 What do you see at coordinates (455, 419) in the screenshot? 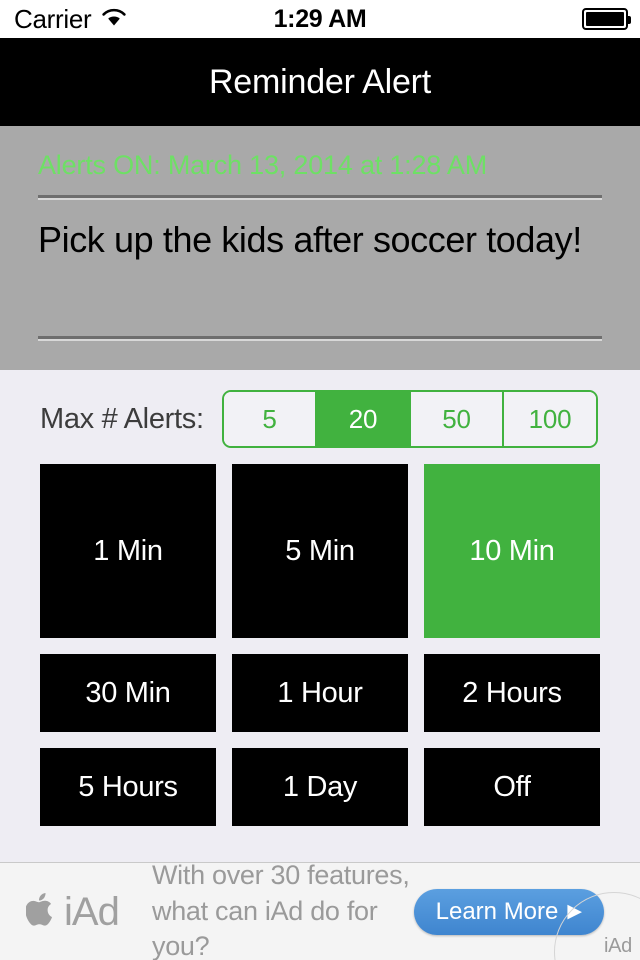
I see `segment-50: 50` at bounding box center [455, 419].